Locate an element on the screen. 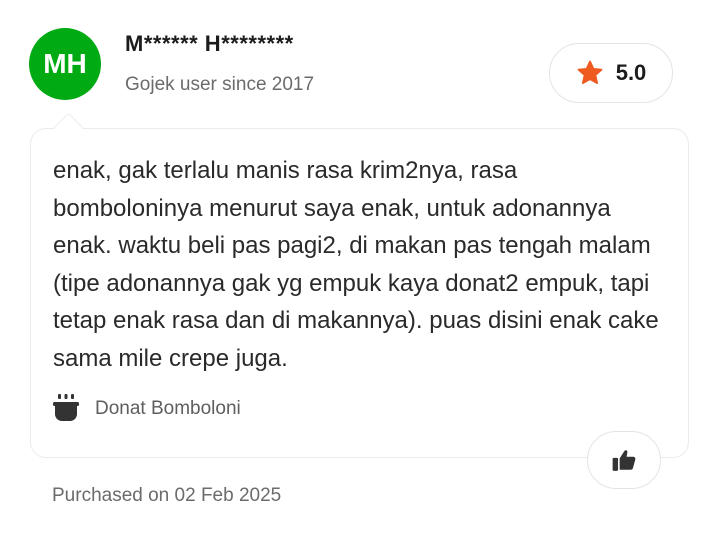 The image size is (720, 533). star-icon is located at coordinates (590, 72).